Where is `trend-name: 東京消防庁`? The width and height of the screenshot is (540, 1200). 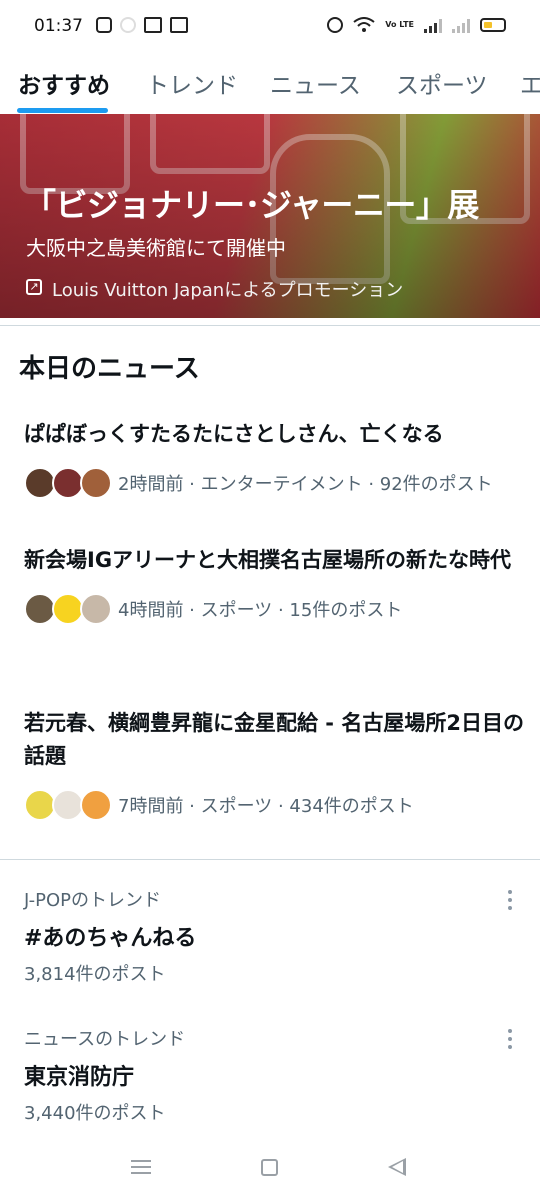 trend-name: 東京消防庁 is located at coordinates (79, 1077).